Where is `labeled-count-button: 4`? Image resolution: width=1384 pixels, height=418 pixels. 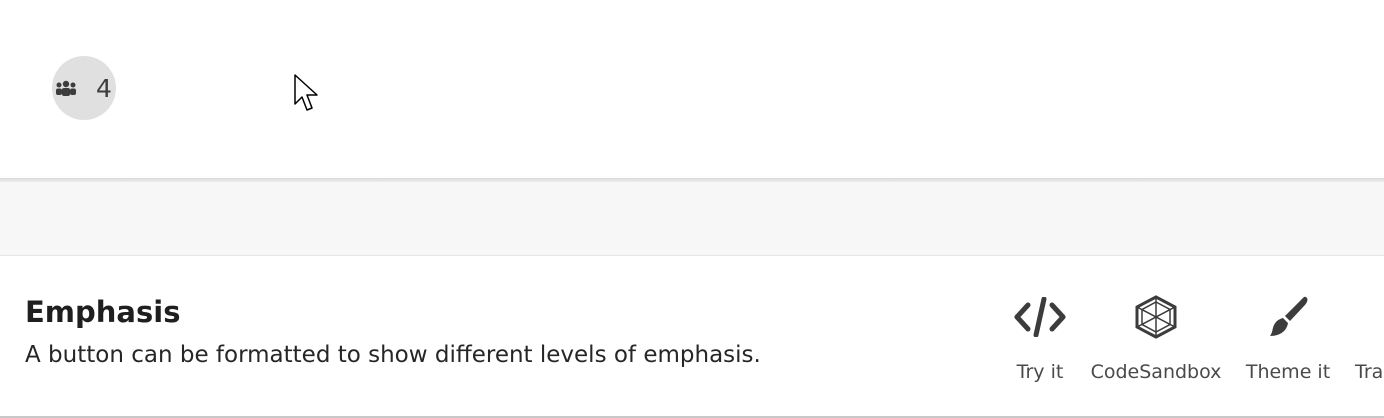
labeled-count-button: 4 is located at coordinates (84, 88).